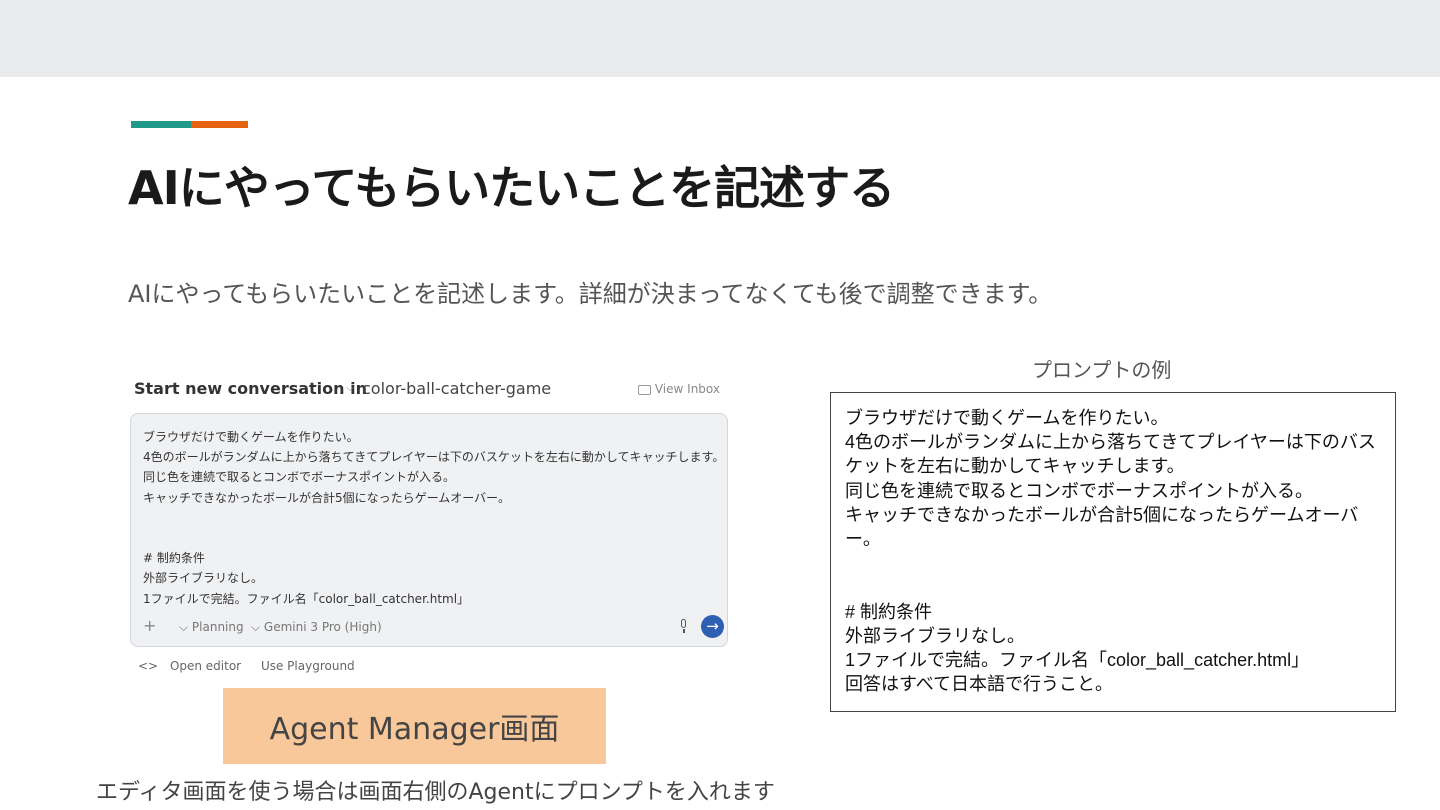 The height and width of the screenshot is (810, 1440). I want to click on mode-selector: ⌵ Planning, so click(211, 627).